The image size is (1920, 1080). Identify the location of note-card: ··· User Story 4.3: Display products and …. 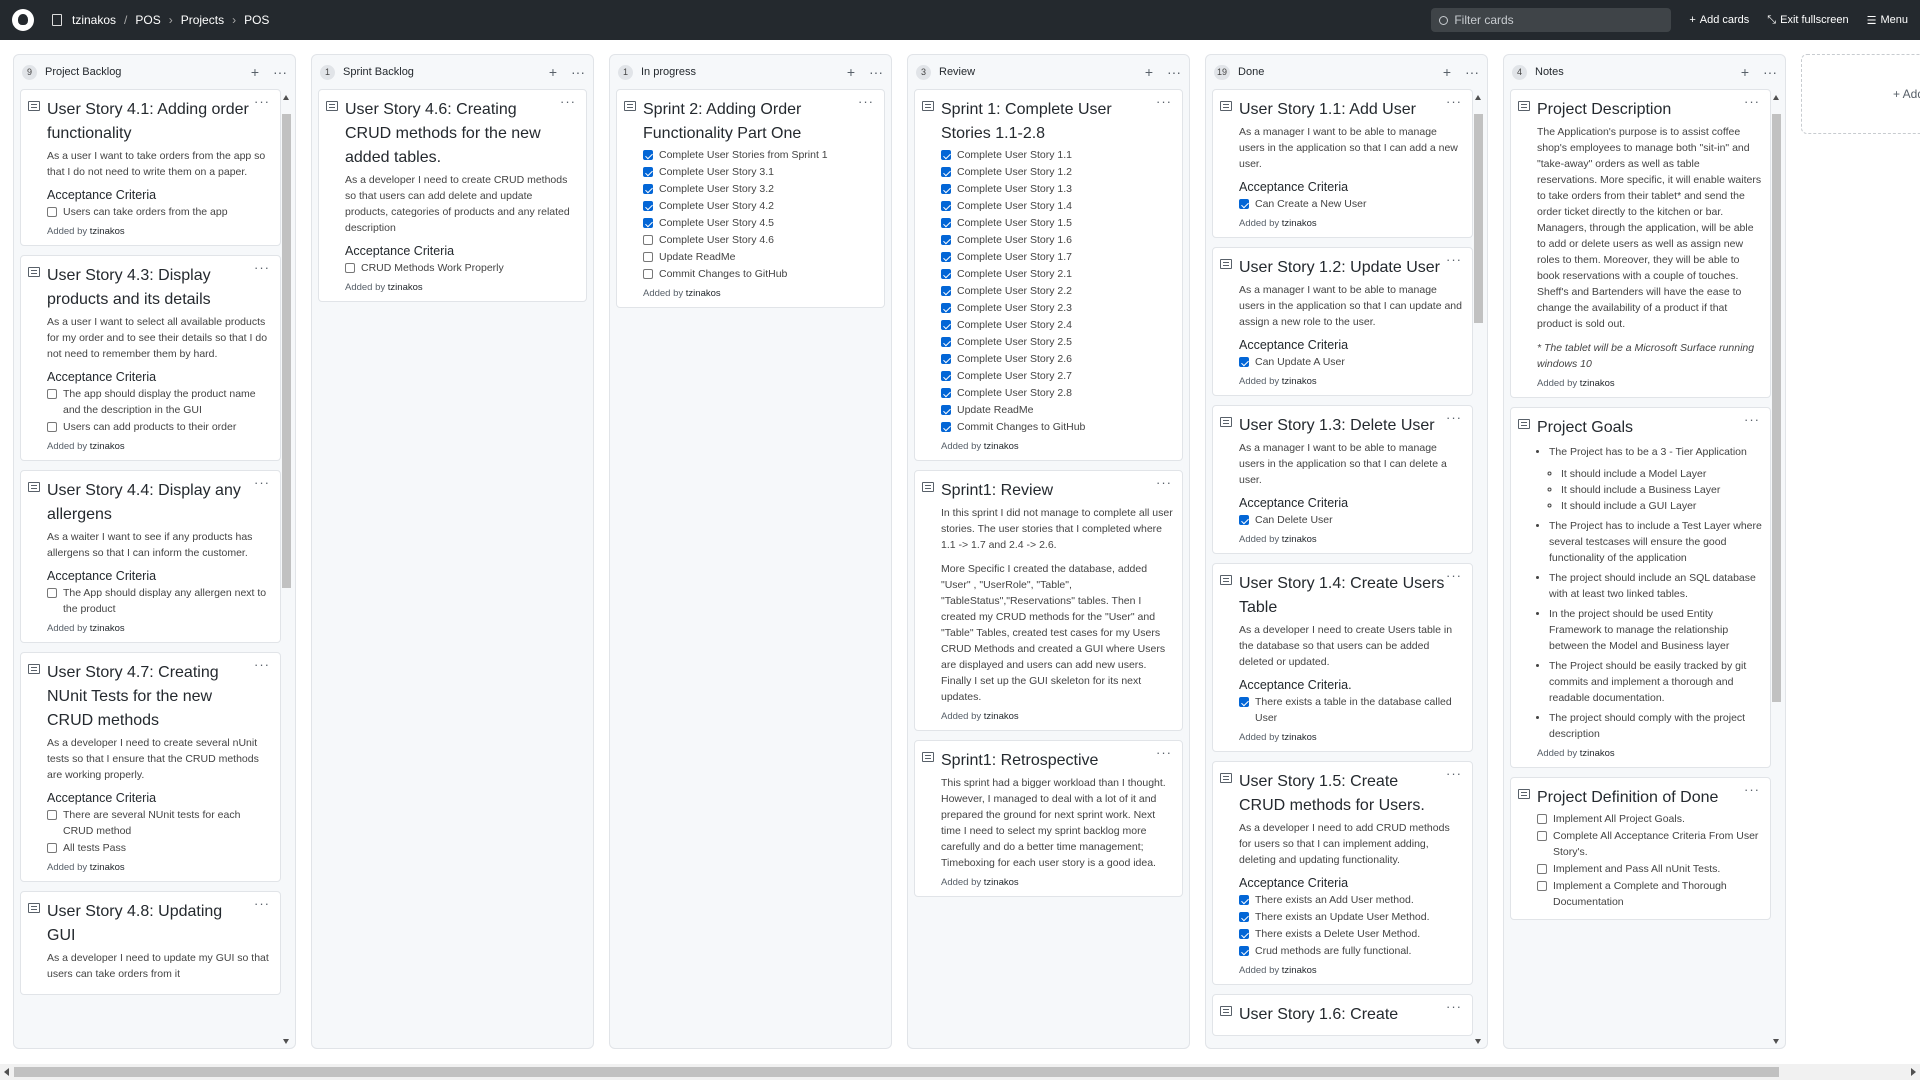
(150, 358).